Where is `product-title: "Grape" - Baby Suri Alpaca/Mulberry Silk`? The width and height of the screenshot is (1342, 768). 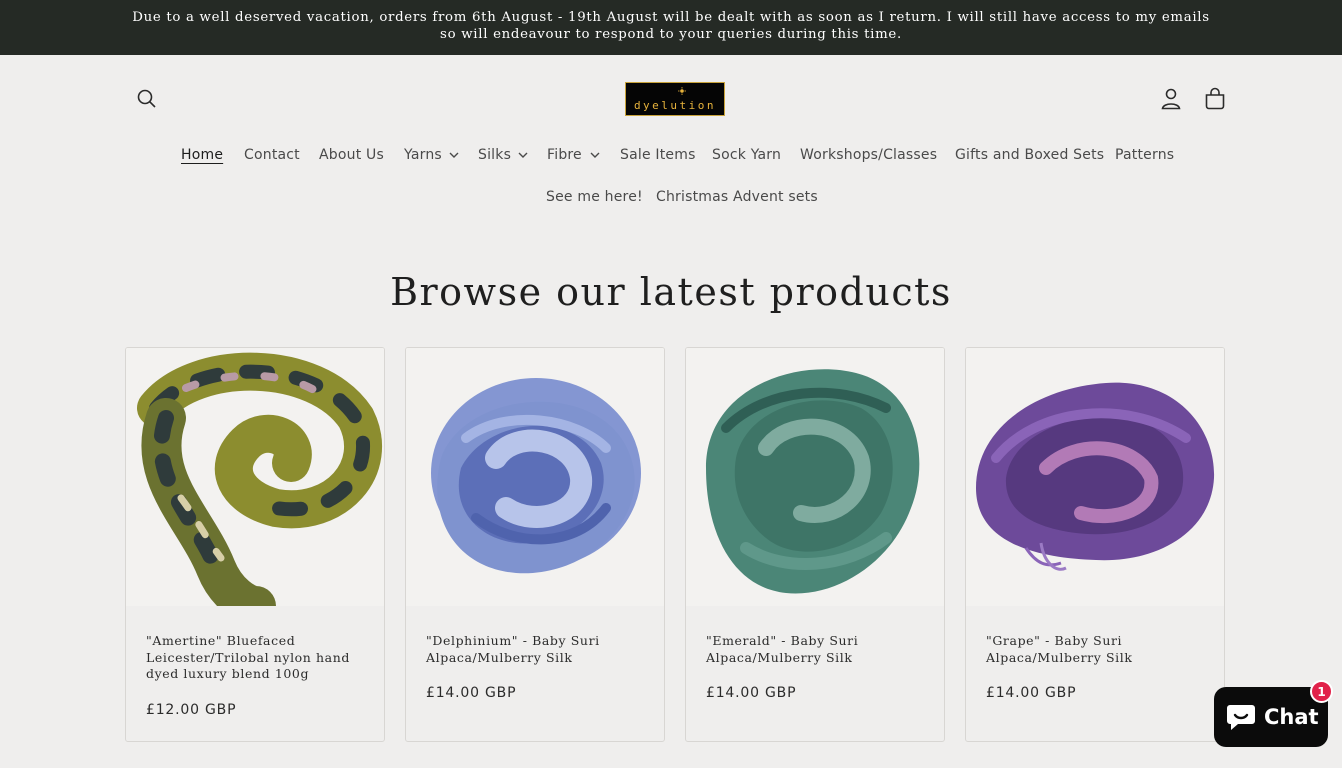 product-title: "Grape" - Baby Suri Alpaca/Mulberry Silk is located at coordinates (1097, 649).